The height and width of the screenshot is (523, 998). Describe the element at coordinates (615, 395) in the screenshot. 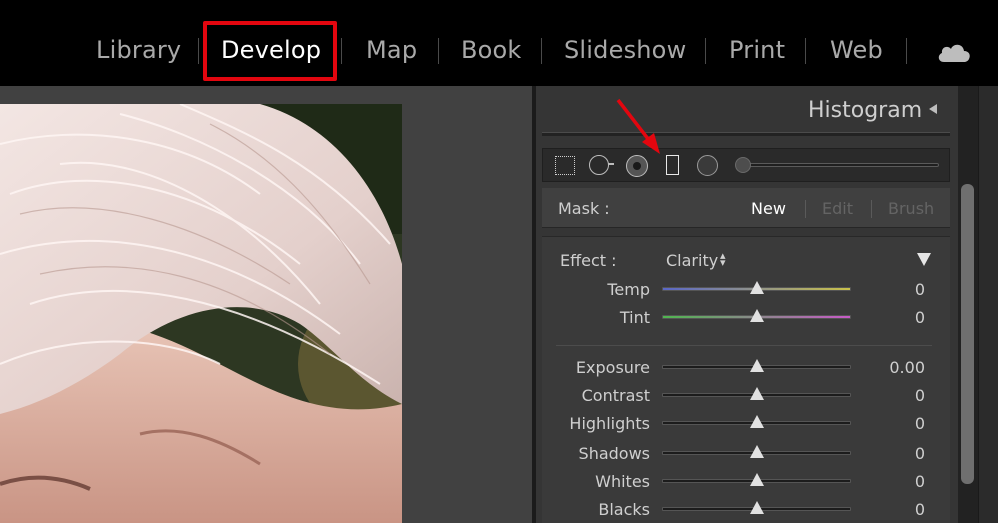

I see `slider-label-contrast: Contrast` at that location.